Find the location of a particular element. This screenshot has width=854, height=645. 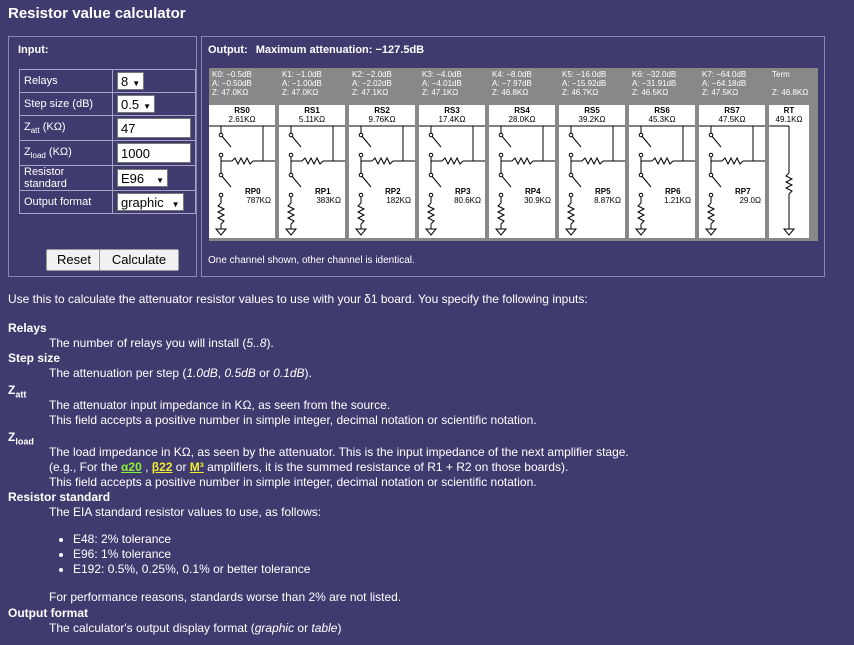

calculate-button: Calculate is located at coordinates (139, 260).